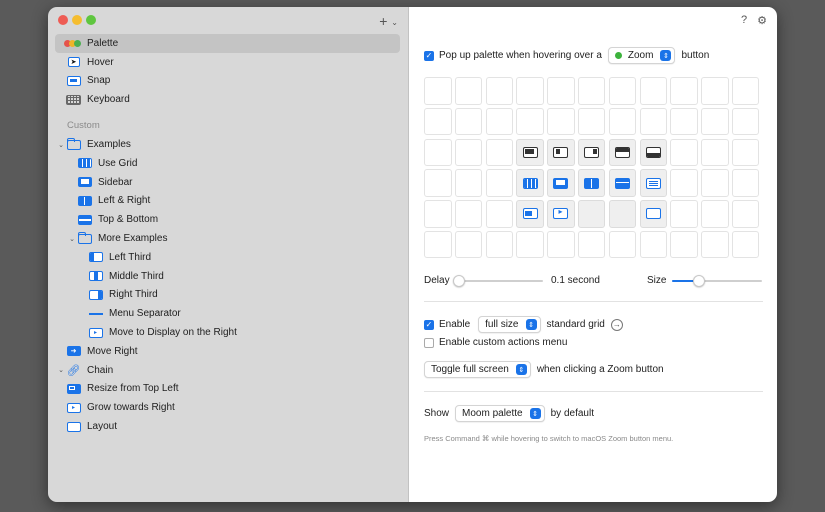 This screenshot has height=512, width=825. Describe the element at coordinates (227, 144) in the screenshot. I see `sidebar-item-examples: ⌄ Examples` at that location.